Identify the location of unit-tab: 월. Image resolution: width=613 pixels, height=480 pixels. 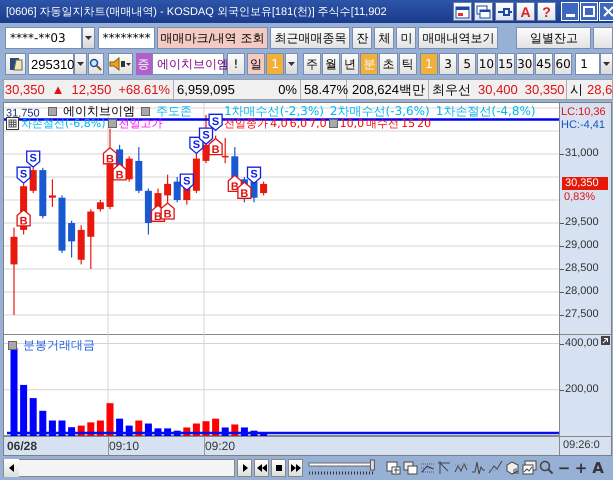
(331, 64).